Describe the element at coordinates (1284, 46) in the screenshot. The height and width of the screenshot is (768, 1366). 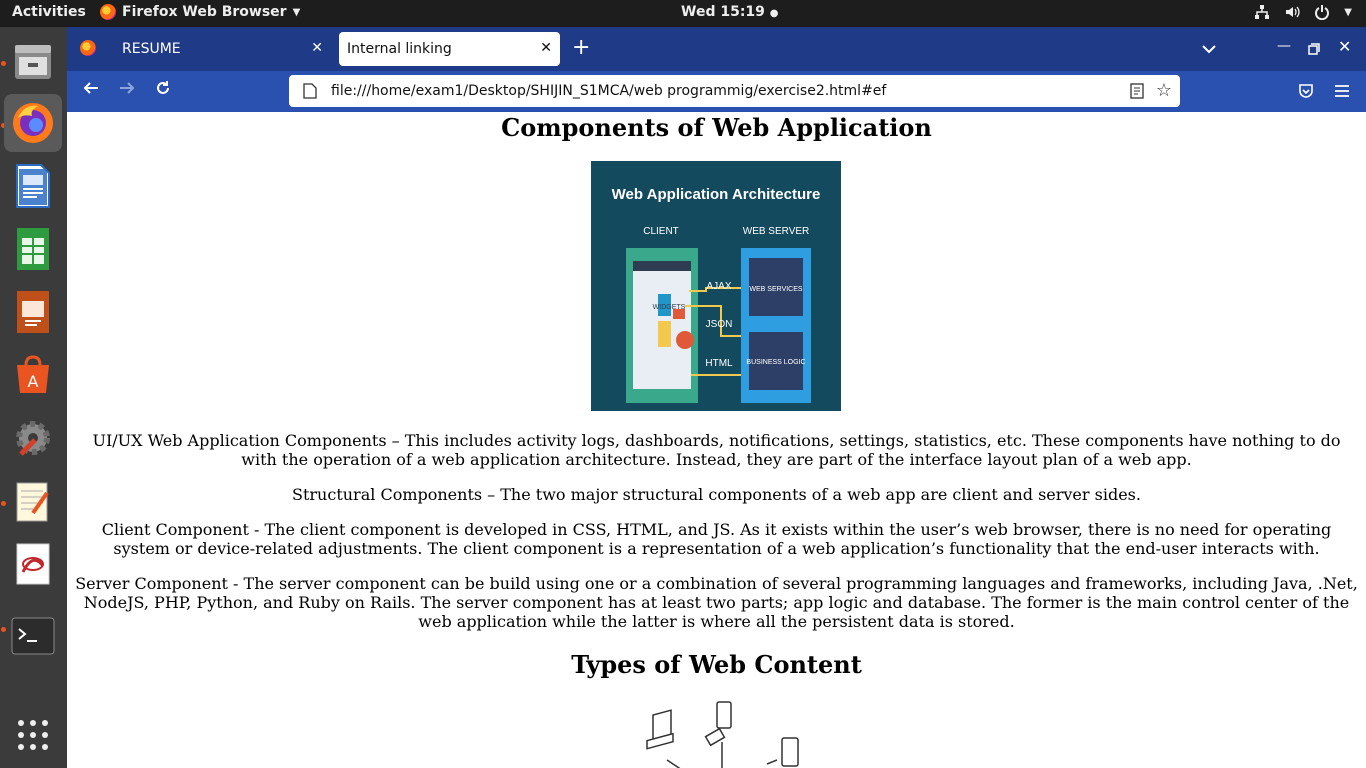
I see `minimize-button: —` at that location.